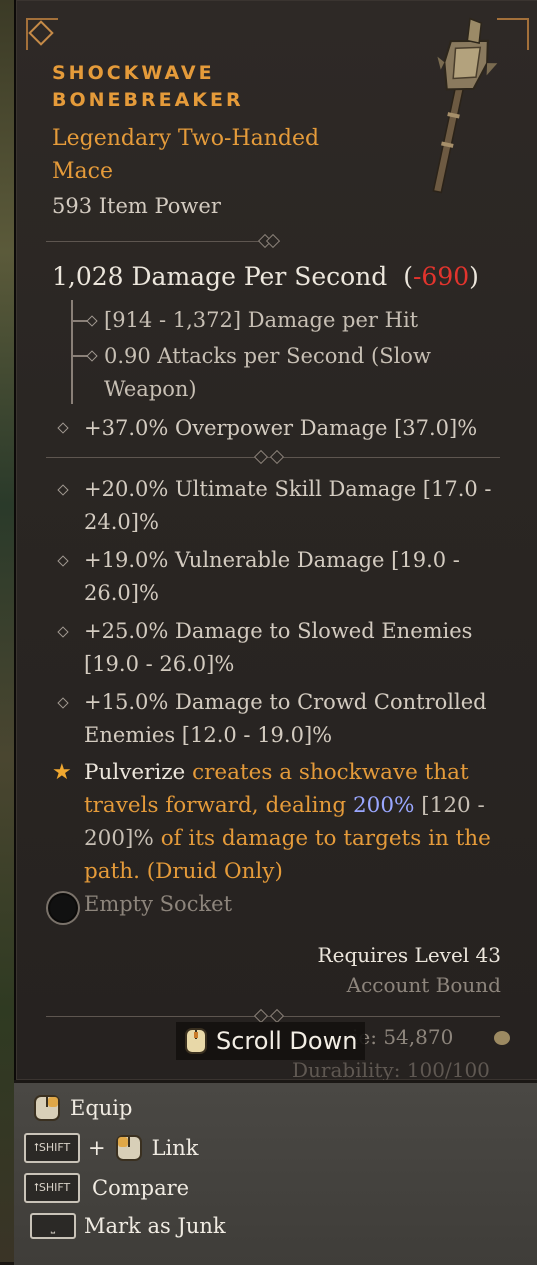 The image size is (537, 1265). What do you see at coordinates (150, 389) in the screenshot?
I see `attacks-line2: Weapon)` at bounding box center [150, 389].